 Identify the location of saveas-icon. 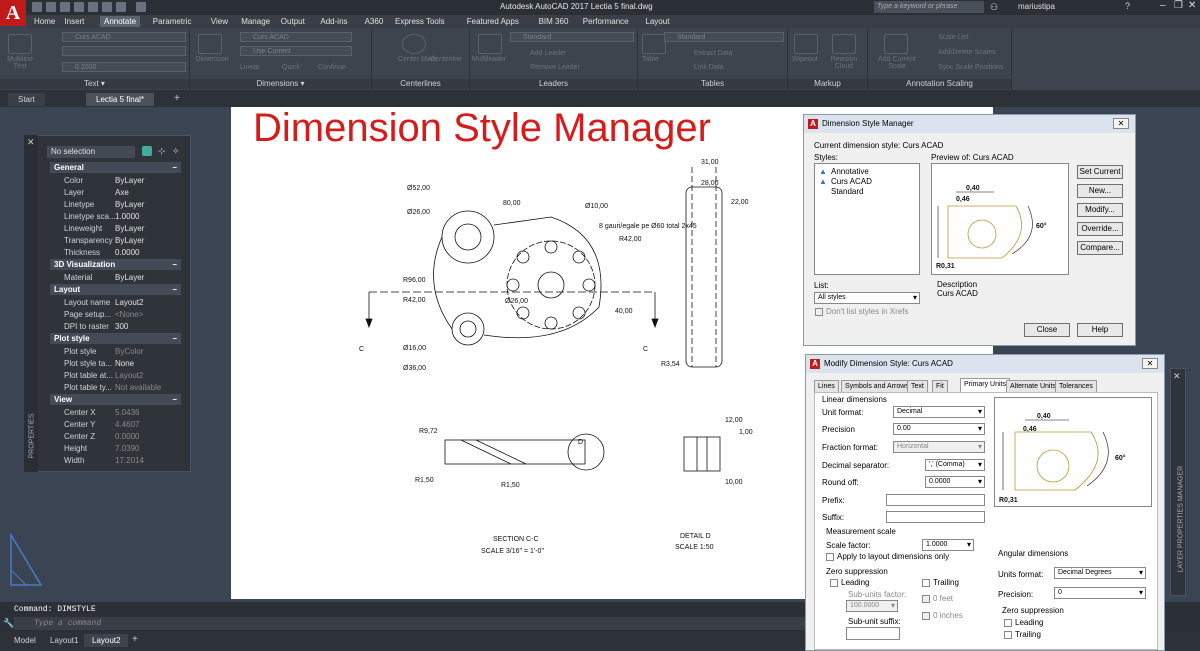
(79, 7).